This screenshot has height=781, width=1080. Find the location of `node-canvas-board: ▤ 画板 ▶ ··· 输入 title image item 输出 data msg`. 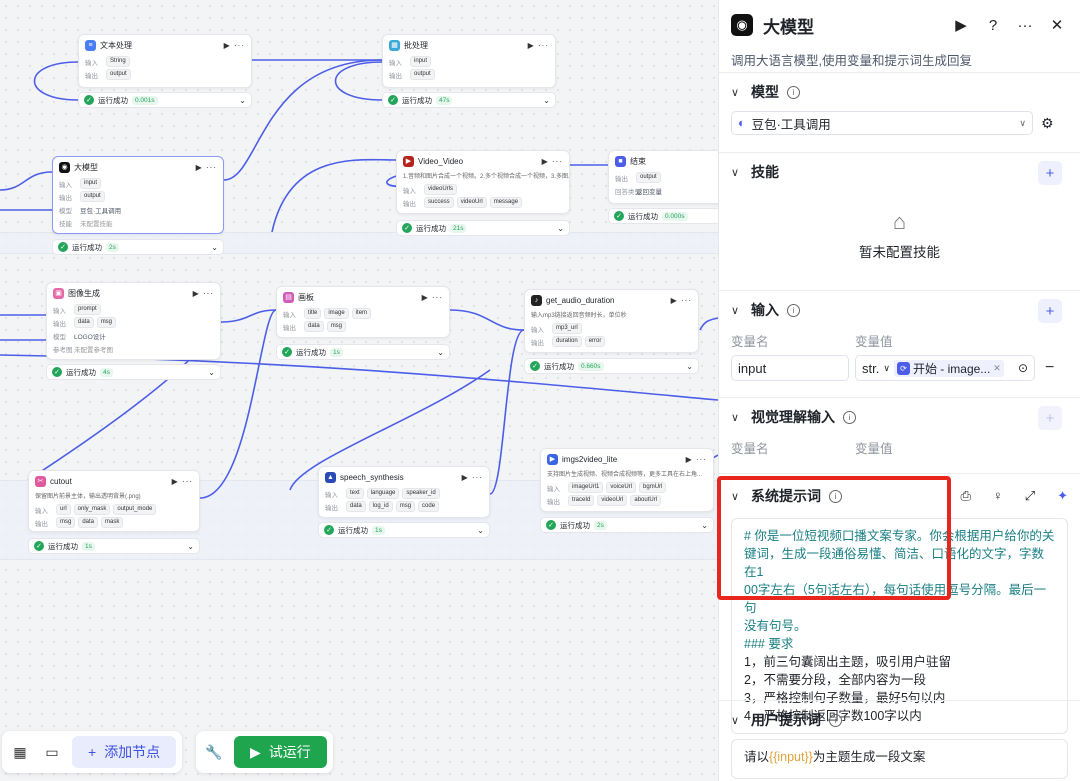

node-canvas-board: ▤ 画板 ▶ ··· 输入 title image item 输出 data msg is located at coordinates (363, 312).